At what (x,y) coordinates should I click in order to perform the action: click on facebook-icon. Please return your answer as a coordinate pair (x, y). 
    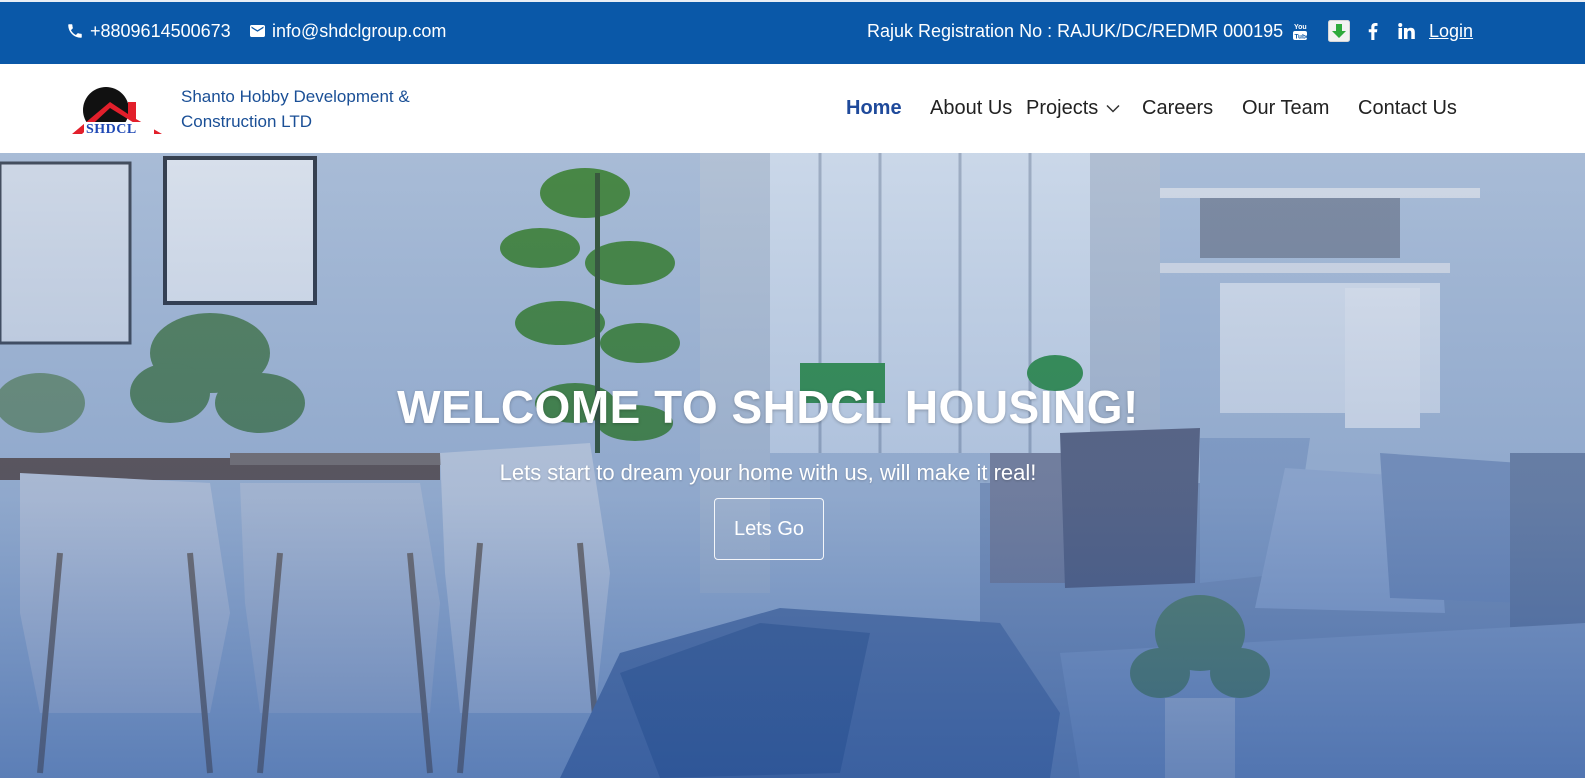
    Looking at the image, I should click on (1373, 31).